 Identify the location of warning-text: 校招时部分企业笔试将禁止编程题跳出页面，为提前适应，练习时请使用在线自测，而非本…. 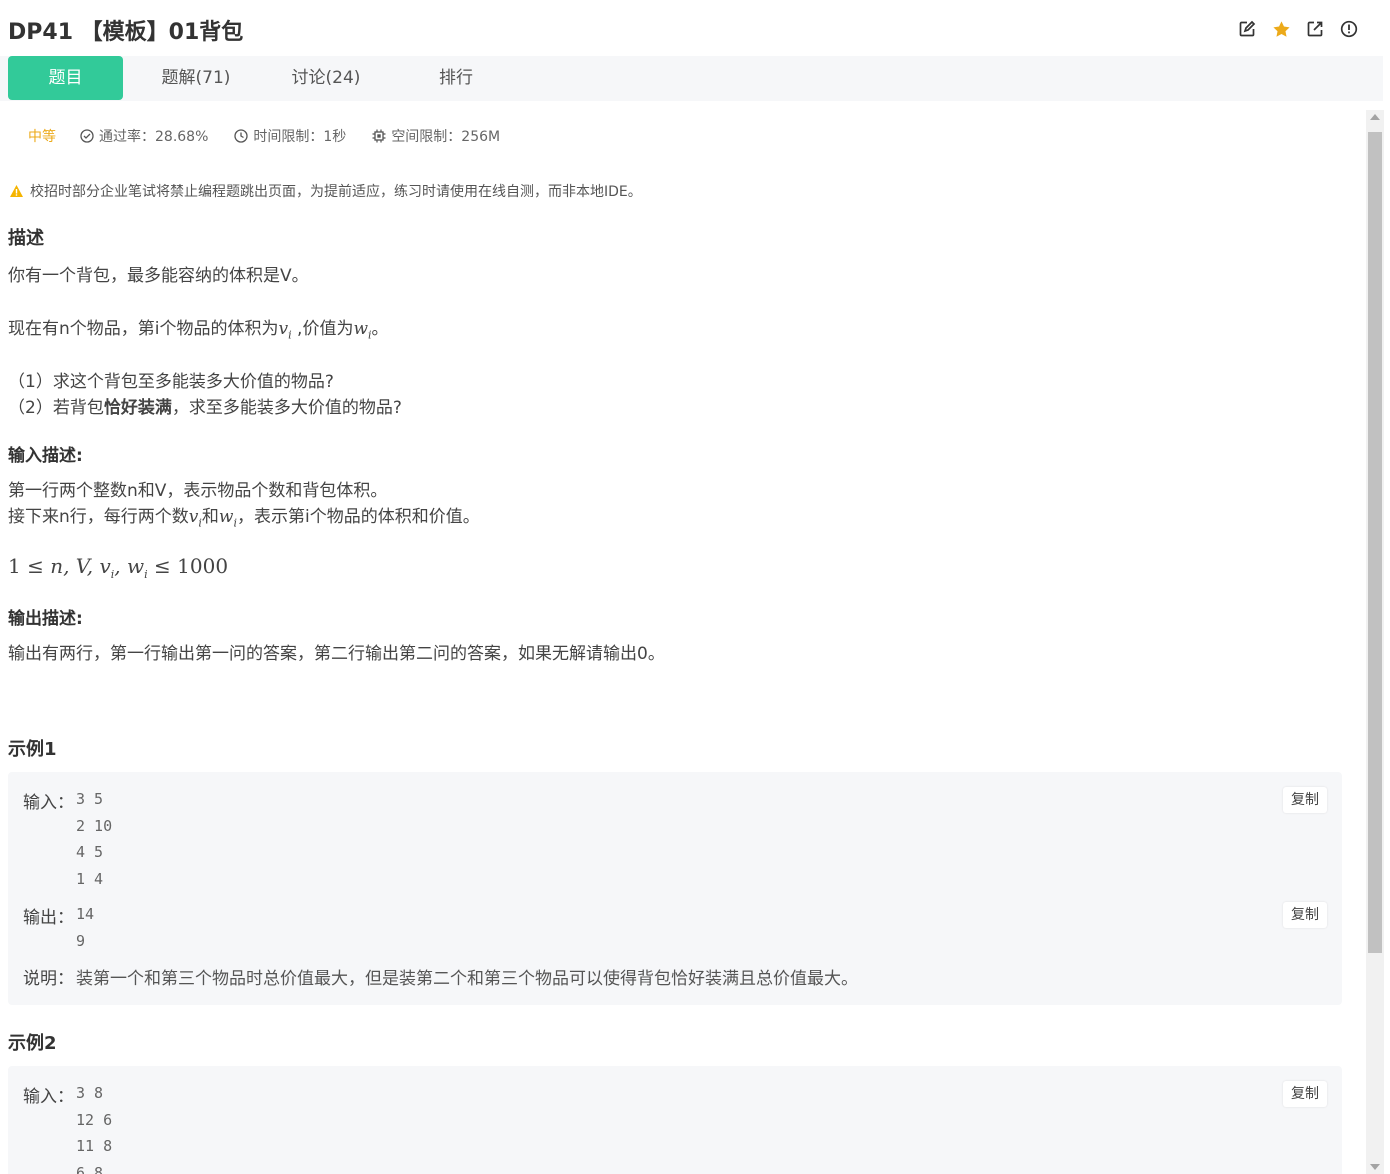
(336, 192).